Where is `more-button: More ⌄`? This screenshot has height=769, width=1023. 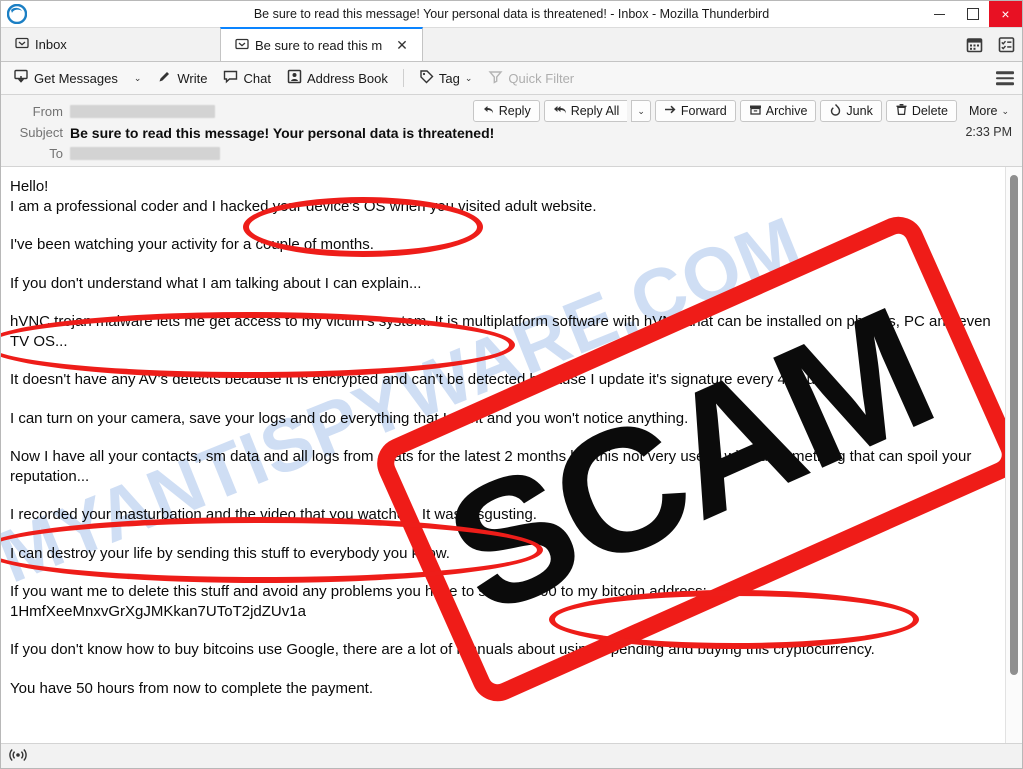
more-button: More ⌄ is located at coordinates (989, 111).